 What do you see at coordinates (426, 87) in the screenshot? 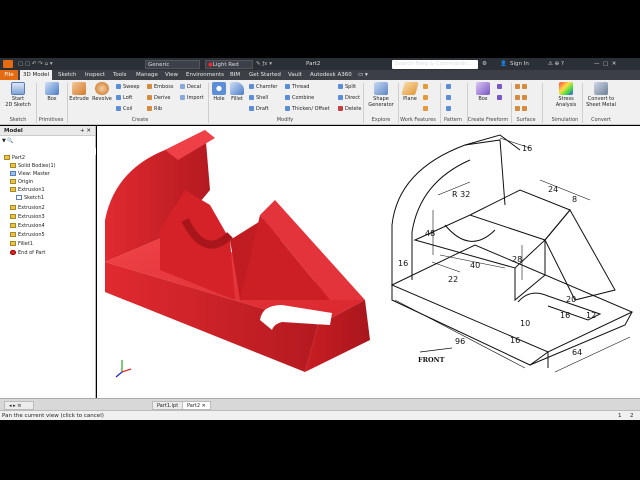
I see `axis-button` at bounding box center [426, 87].